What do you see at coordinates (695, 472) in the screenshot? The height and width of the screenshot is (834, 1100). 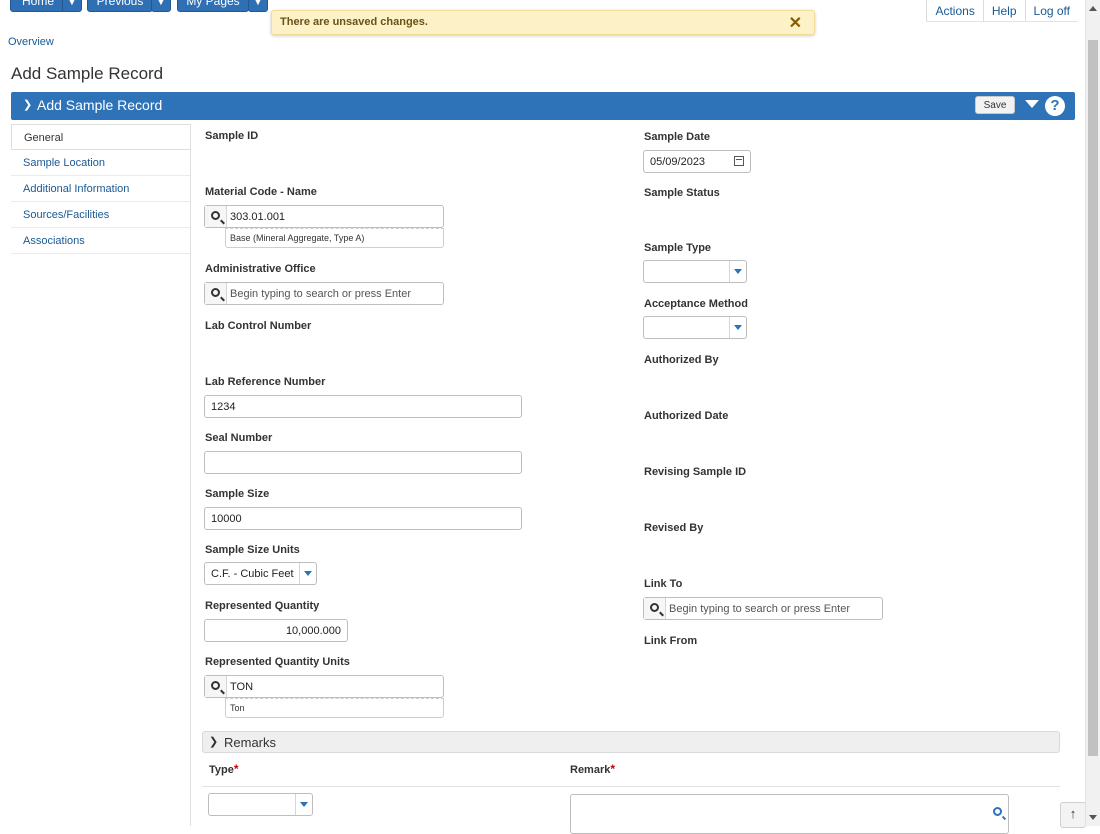 I see `revising-sample-id-label: Revising Sample ID` at bounding box center [695, 472].